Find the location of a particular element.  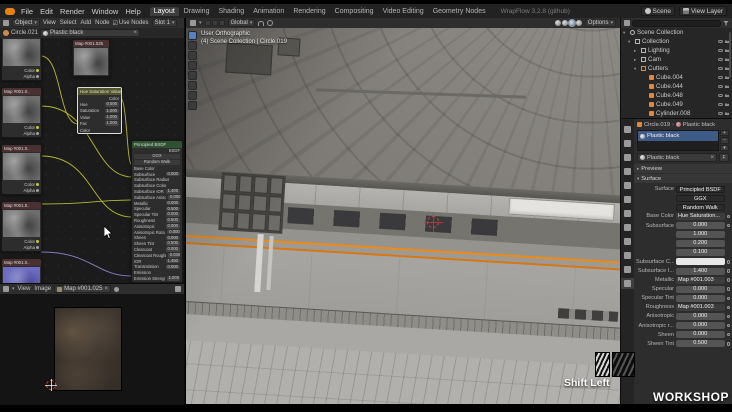

surface-section-header: ▾ Surface is located at coordinates (683, 179).